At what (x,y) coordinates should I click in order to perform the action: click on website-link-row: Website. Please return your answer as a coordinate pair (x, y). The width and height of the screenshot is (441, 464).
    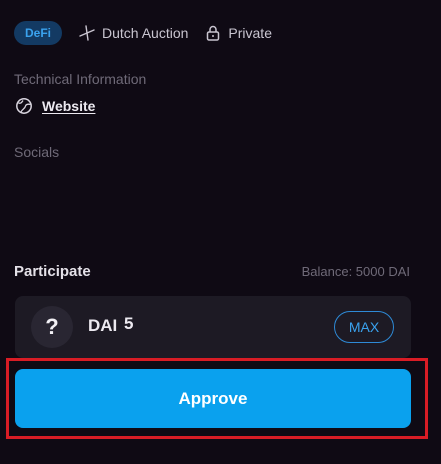
    Looking at the image, I should click on (55, 106).